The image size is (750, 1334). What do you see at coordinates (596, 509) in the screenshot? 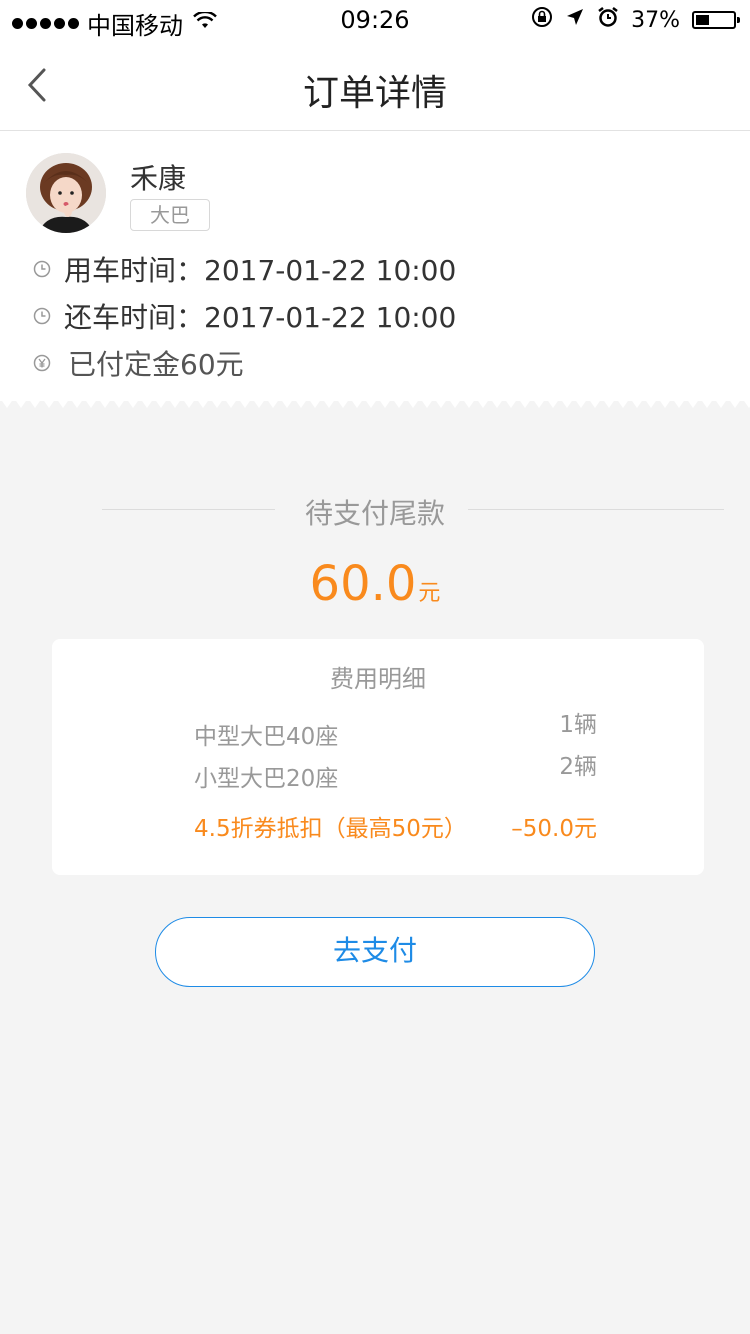
I see `divider-right` at bounding box center [596, 509].